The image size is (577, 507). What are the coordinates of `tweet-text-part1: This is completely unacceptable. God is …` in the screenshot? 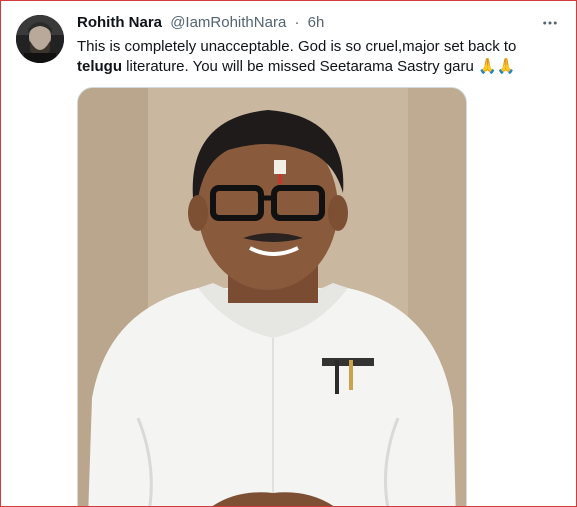 It's located at (297, 46).